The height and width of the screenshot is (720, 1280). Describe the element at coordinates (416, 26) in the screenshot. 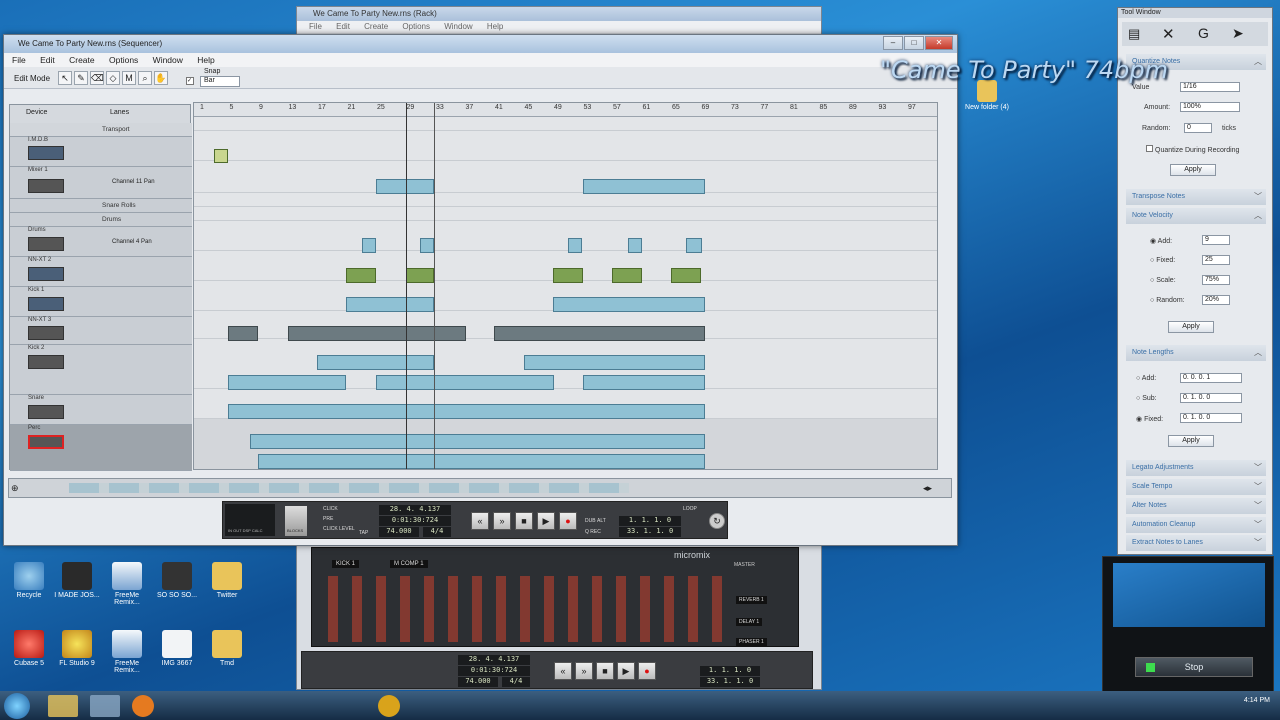

I see `rack-menu-options: Options` at that location.